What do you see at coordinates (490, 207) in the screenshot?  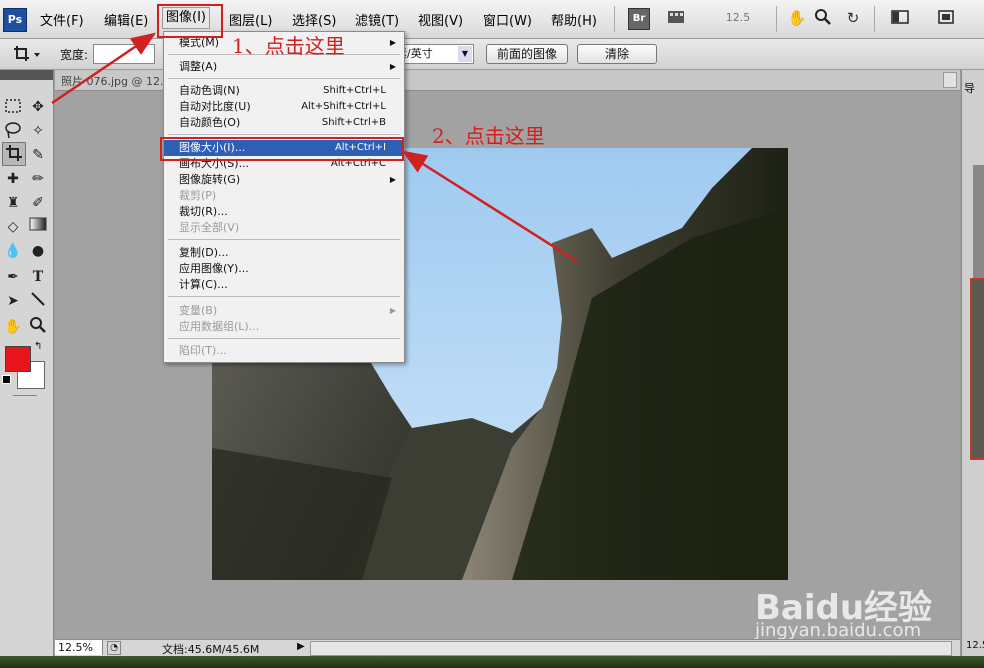 I see `arrow-to-image-size` at bounding box center [490, 207].